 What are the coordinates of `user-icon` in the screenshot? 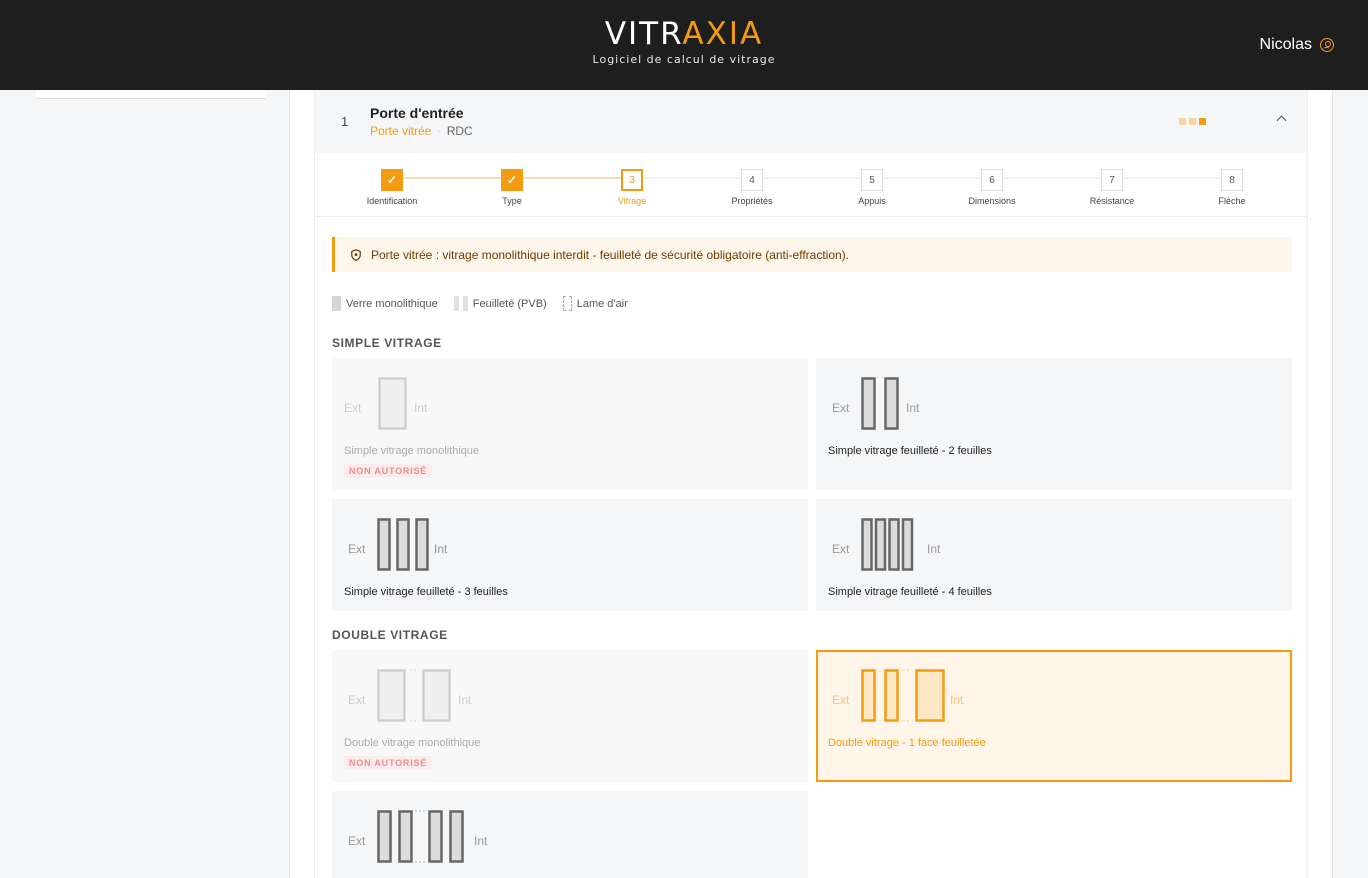 It's located at (1327, 45).